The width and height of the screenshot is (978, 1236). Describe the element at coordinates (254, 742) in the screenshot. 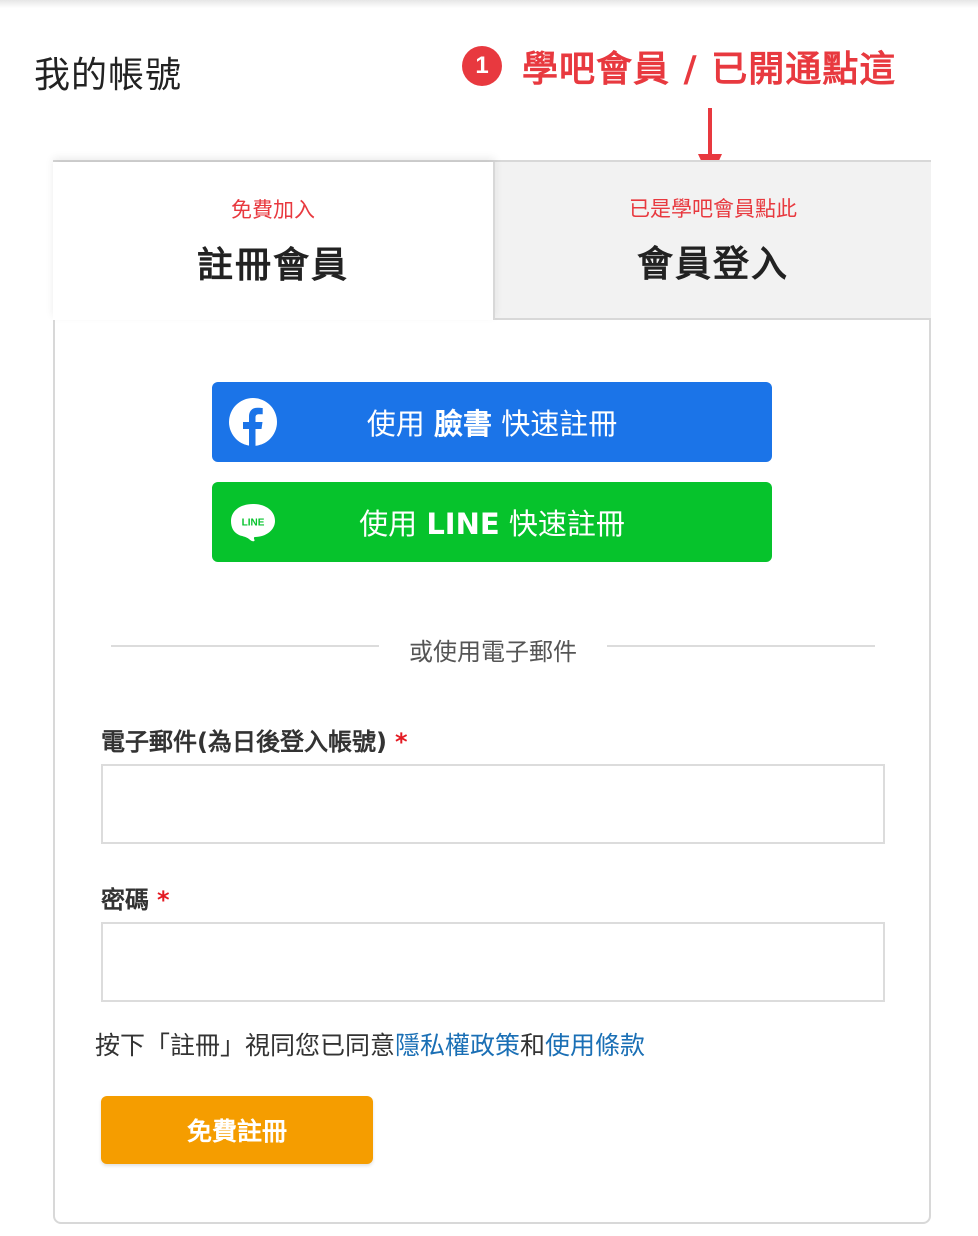

I see `email-label: 電子郵件(為日後登入帳號) *` at that location.